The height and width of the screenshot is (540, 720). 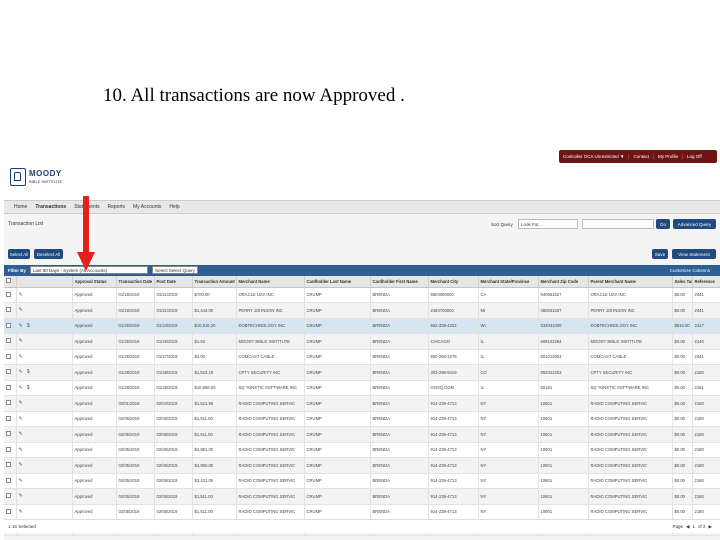 I want to click on column-header-reference: Reference, so click(x=706, y=282).